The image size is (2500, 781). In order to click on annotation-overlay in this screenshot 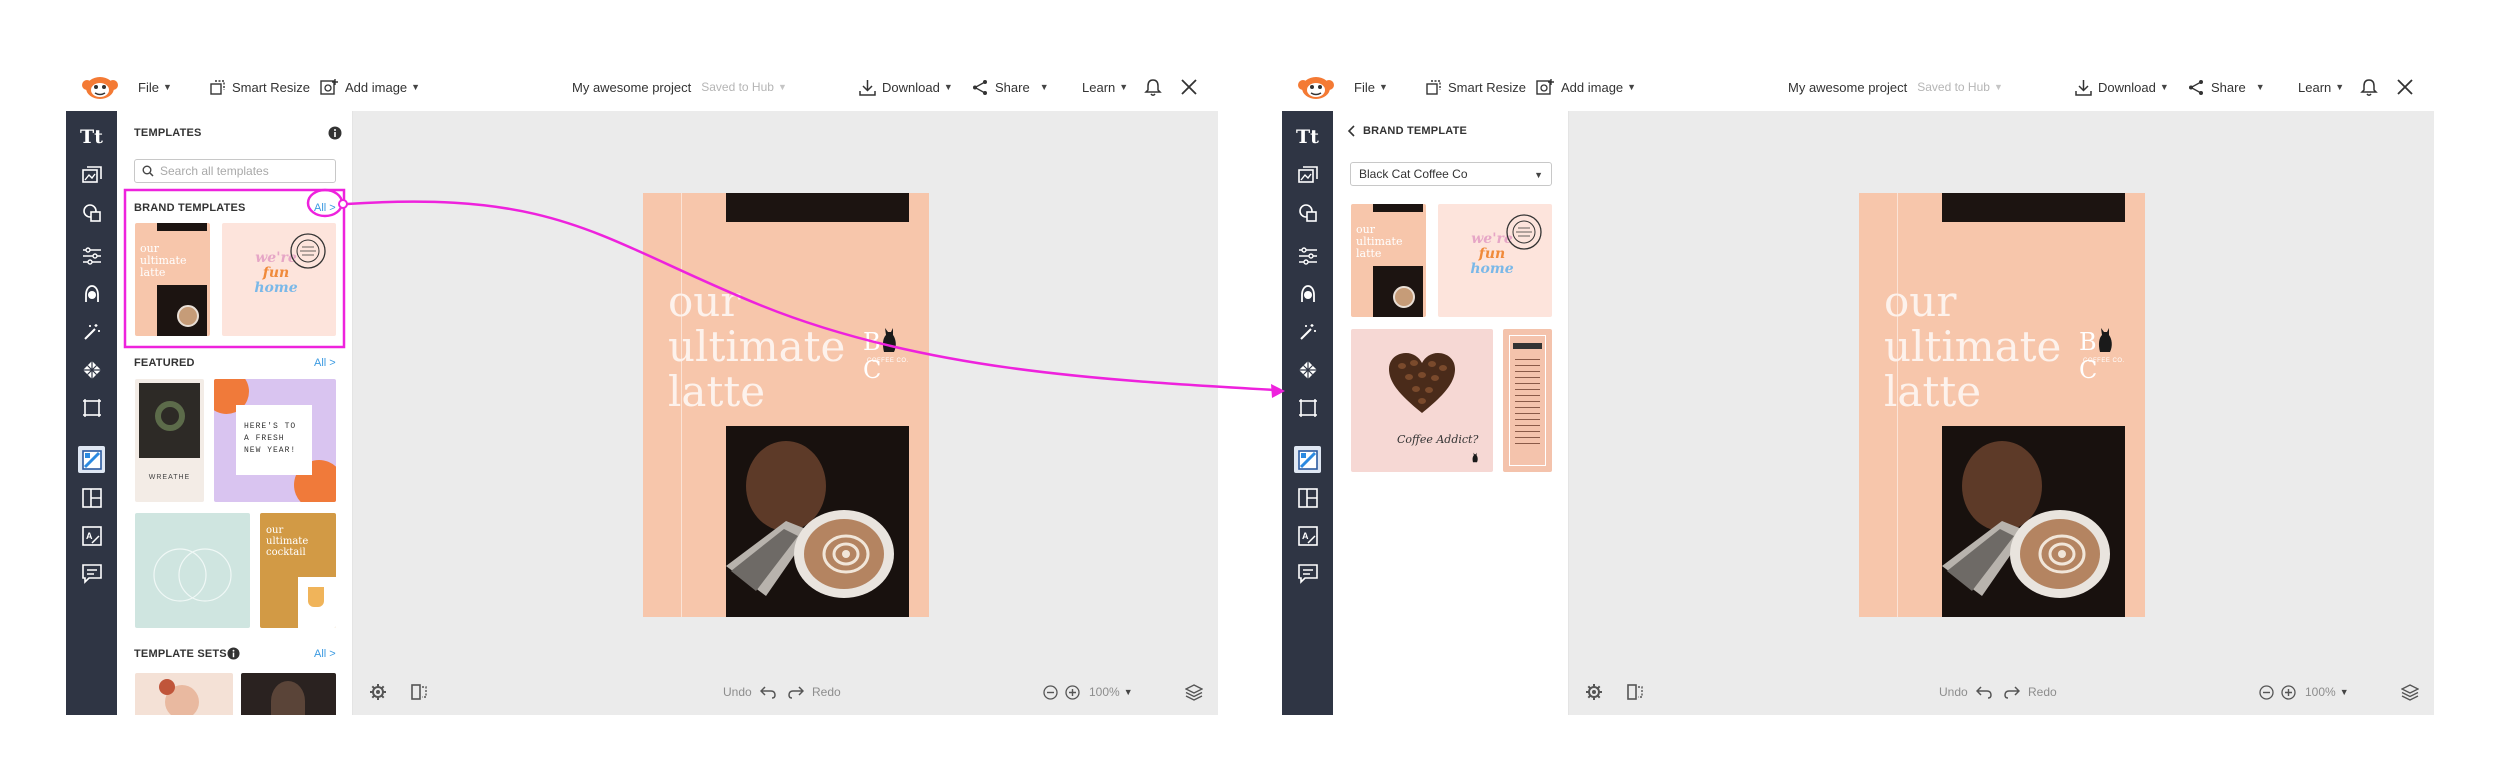, I will do `click(704, 293)`.